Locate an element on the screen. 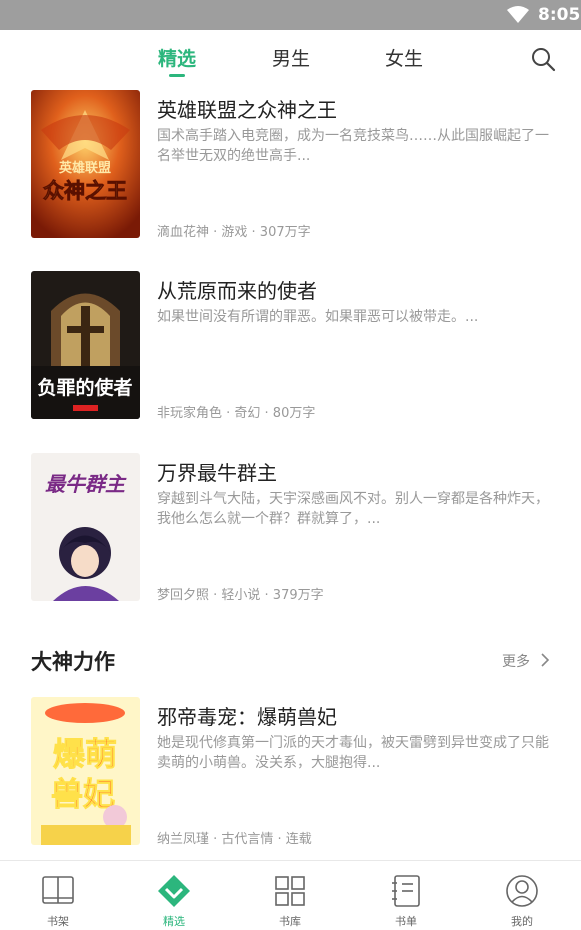 The height and width of the screenshot is (930, 581). tab-male: 男生 is located at coordinates (291, 57).